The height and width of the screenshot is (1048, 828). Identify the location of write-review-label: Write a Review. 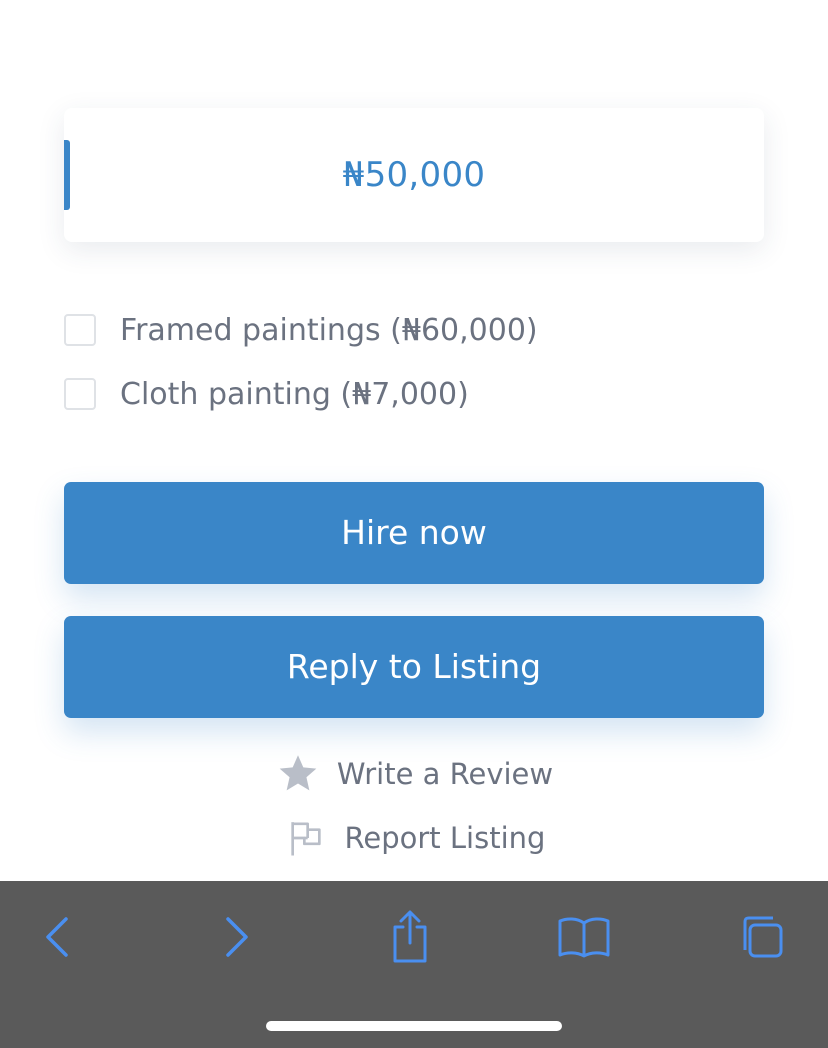
(445, 774).